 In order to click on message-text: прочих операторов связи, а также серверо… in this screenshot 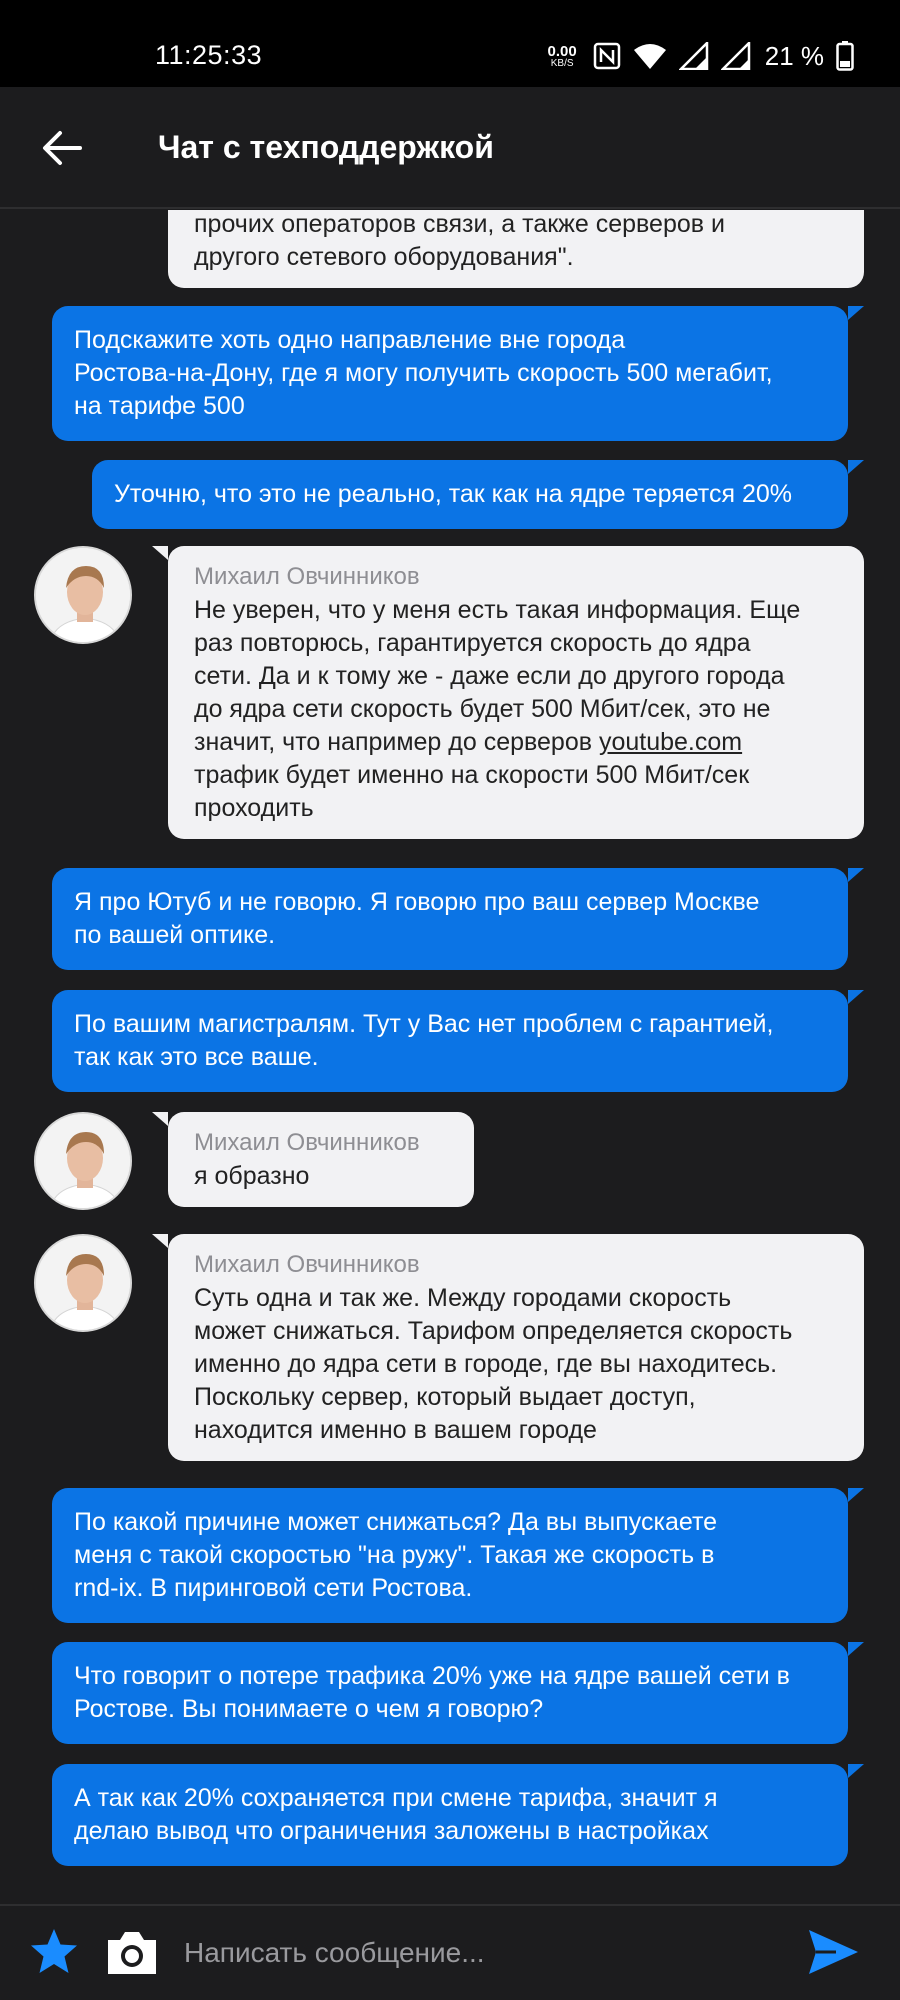, I will do `click(459, 240)`.